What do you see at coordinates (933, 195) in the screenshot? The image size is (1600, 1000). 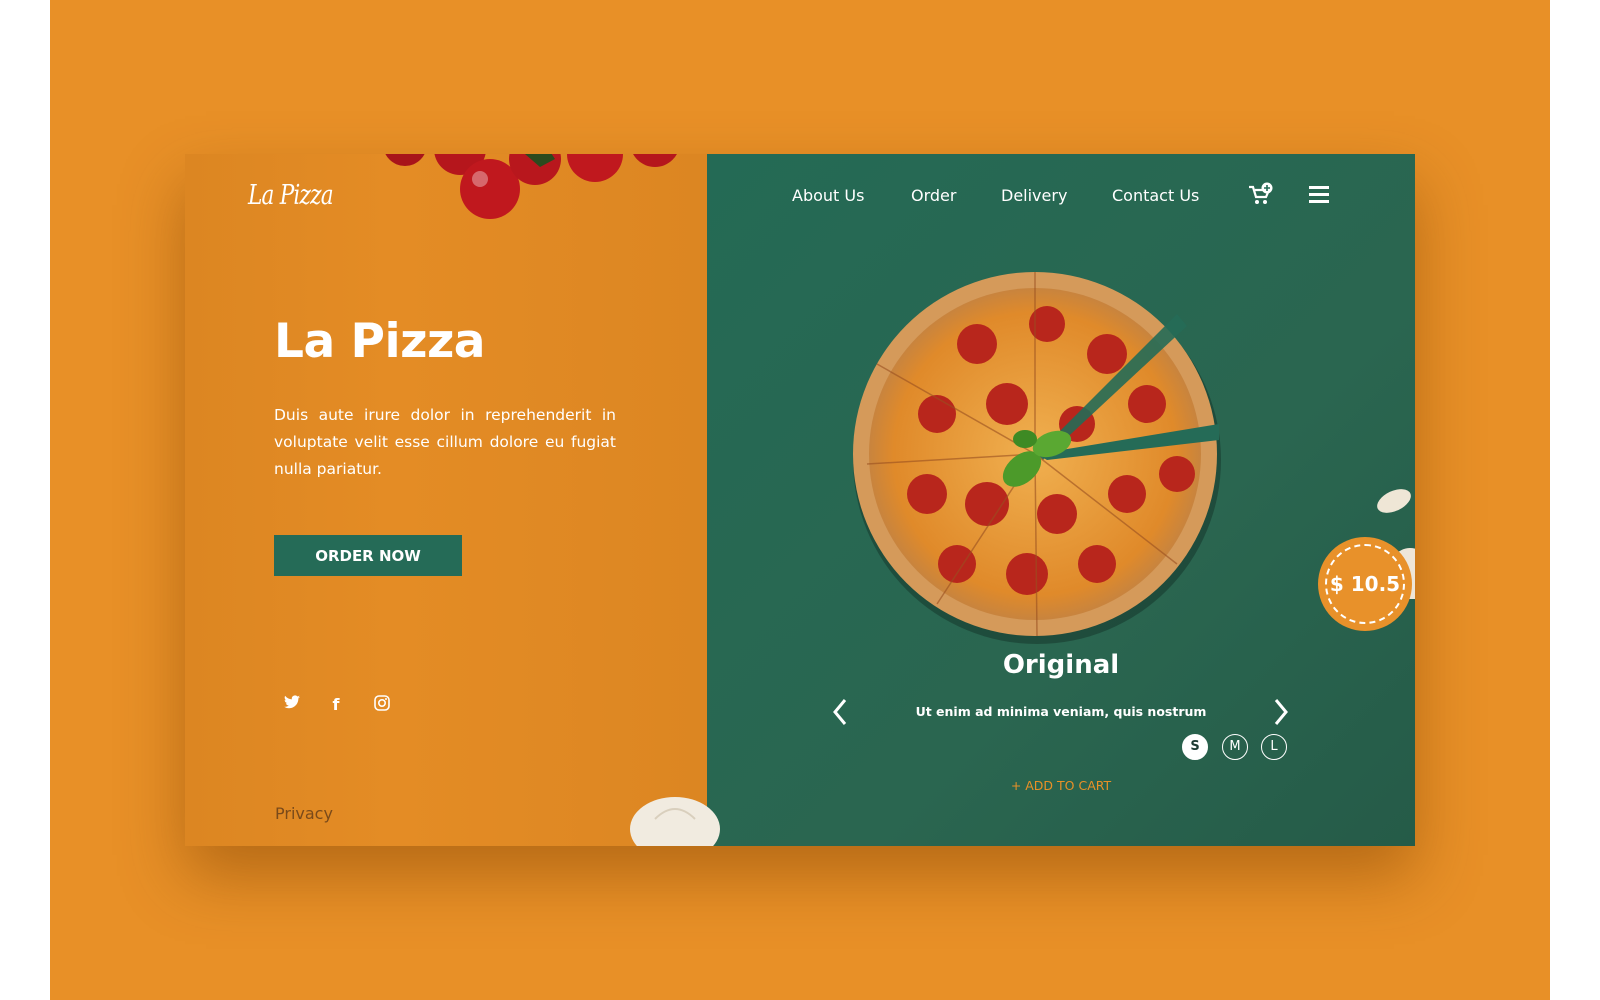 I see `nav-order: Order` at bounding box center [933, 195].